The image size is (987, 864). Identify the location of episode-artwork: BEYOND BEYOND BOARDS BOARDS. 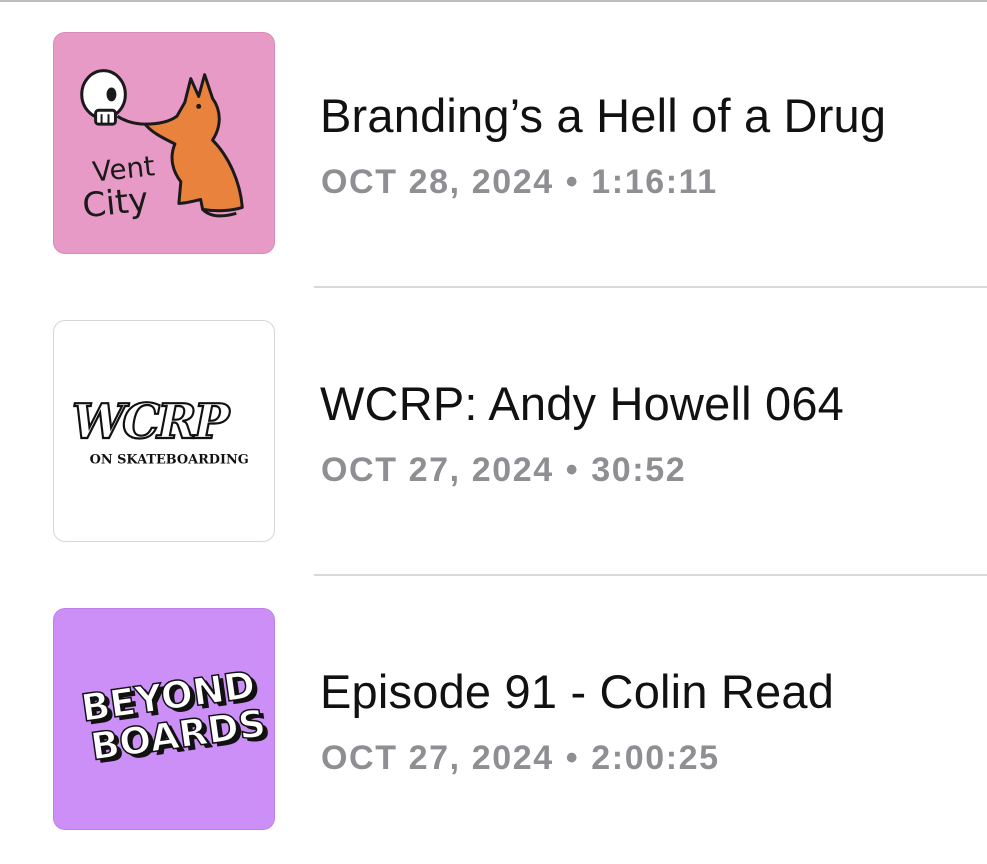
(164, 719).